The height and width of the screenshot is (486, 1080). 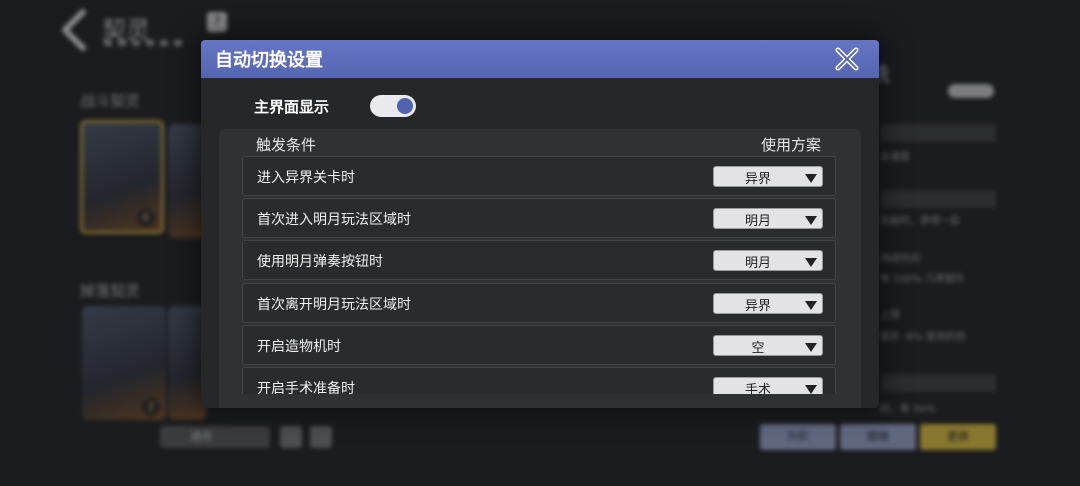 What do you see at coordinates (144, 43) in the screenshot?
I see `title-decoration` at bounding box center [144, 43].